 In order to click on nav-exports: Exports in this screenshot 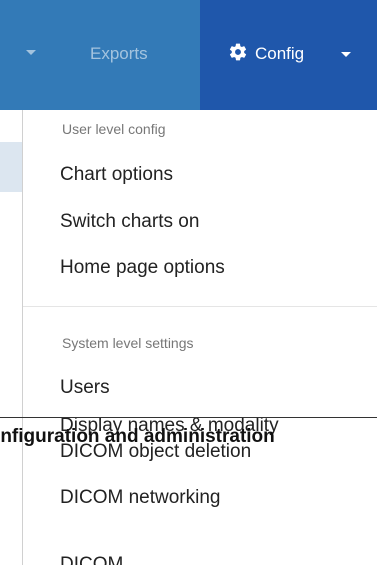, I will do `click(119, 54)`.